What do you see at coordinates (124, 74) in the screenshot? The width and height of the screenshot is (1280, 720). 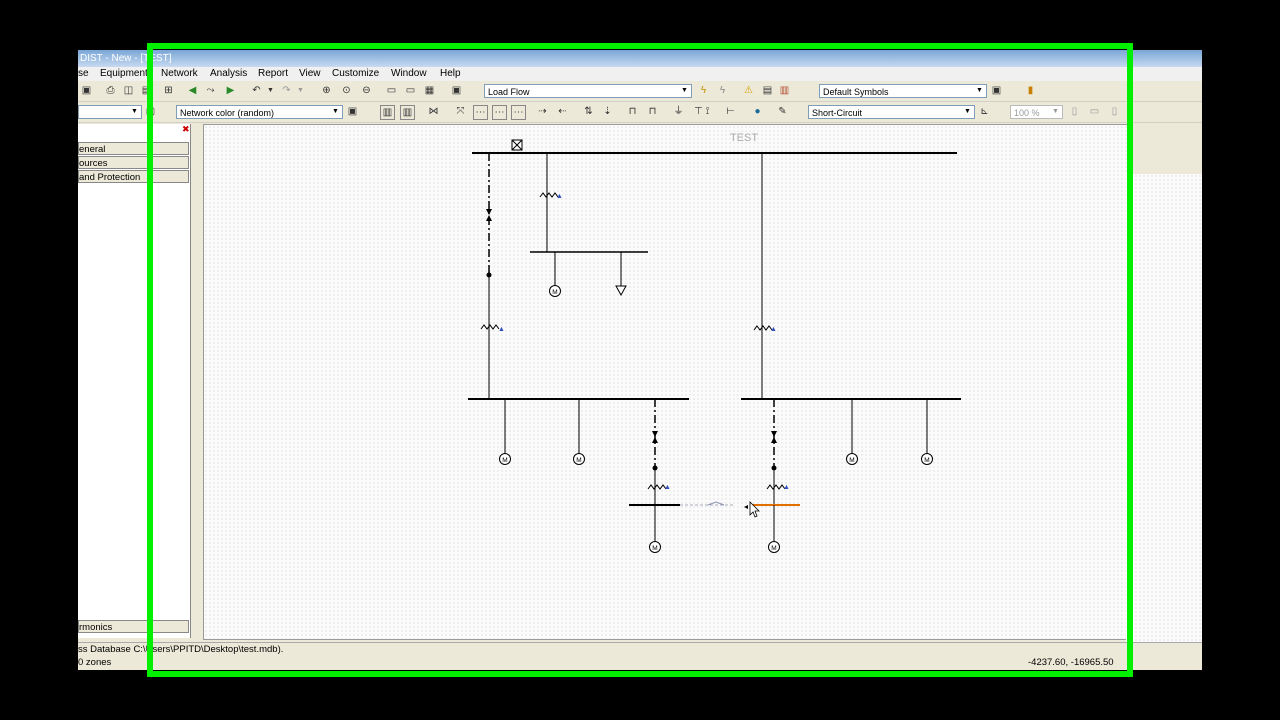 I see `menu-equipment: Equipment` at bounding box center [124, 74].